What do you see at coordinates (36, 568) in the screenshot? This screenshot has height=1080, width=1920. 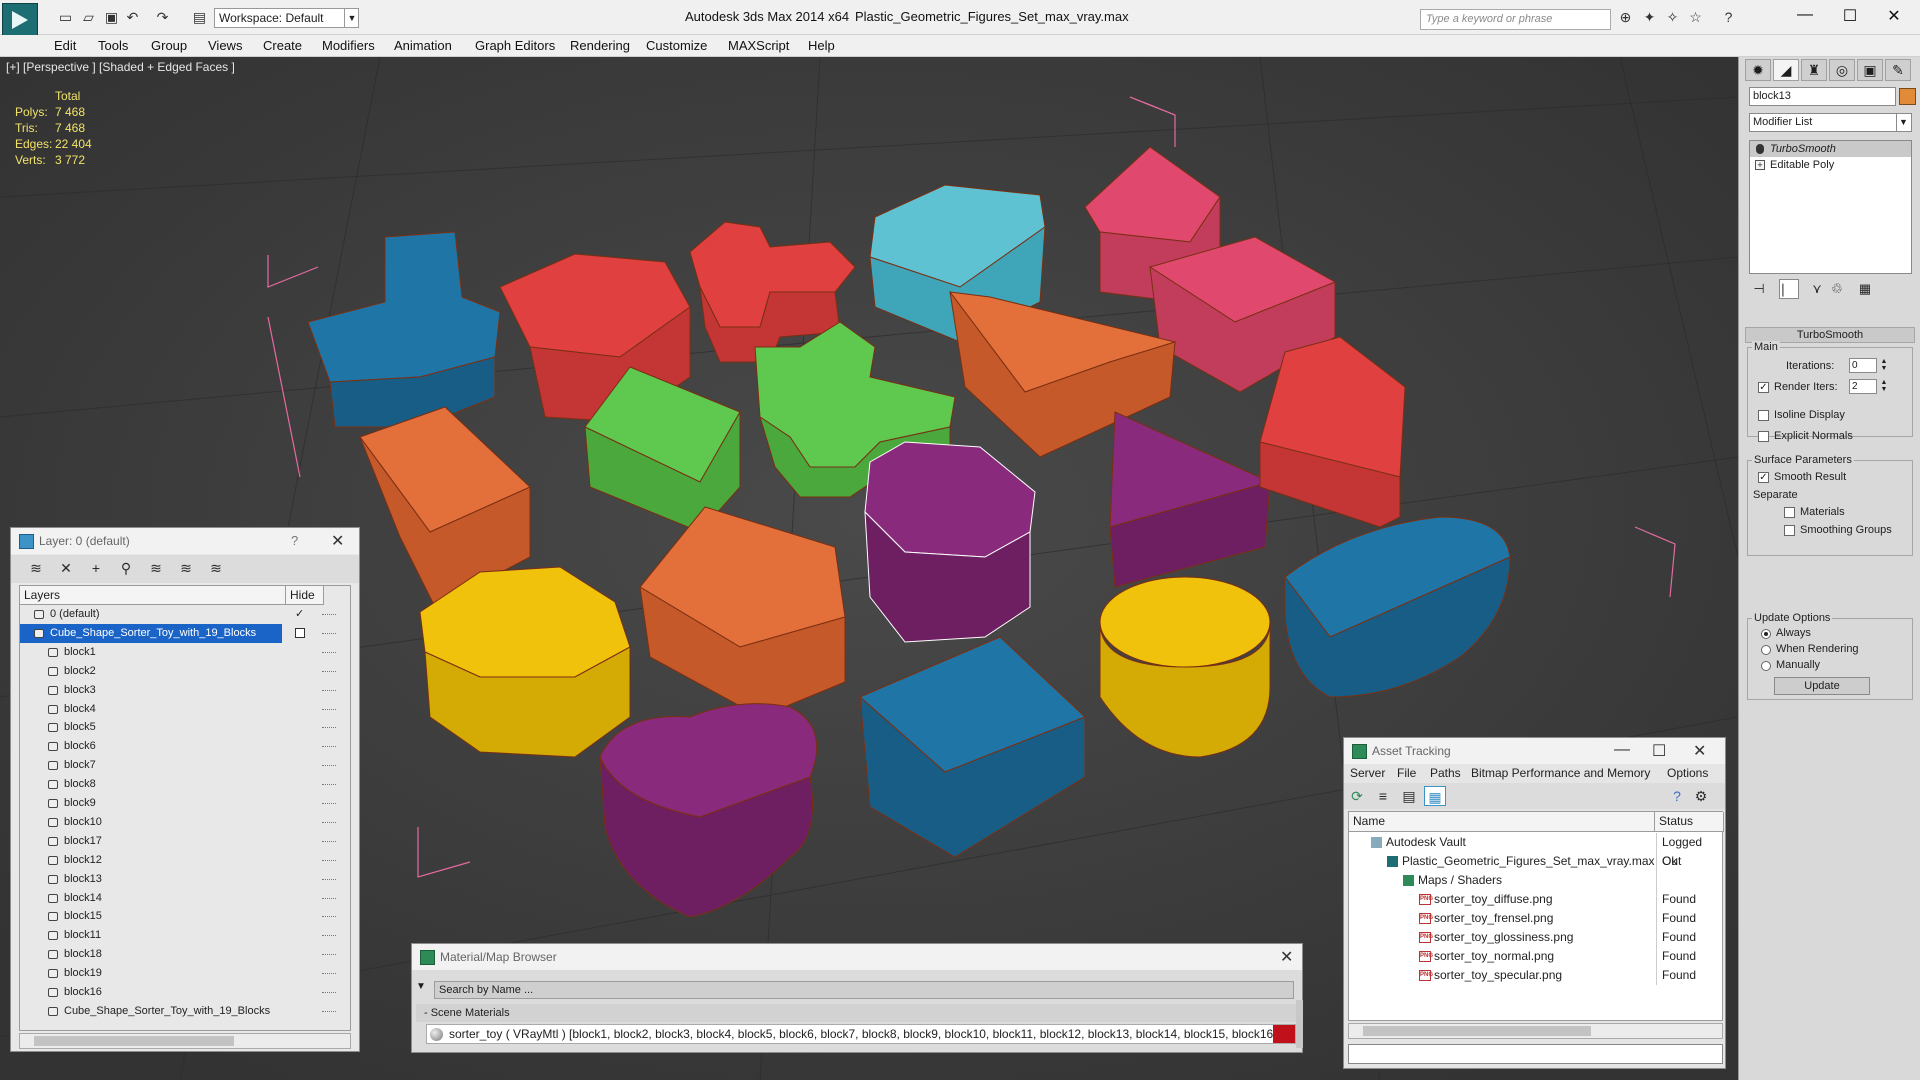 I see `new-layer-icon: ≋` at bounding box center [36, 568].